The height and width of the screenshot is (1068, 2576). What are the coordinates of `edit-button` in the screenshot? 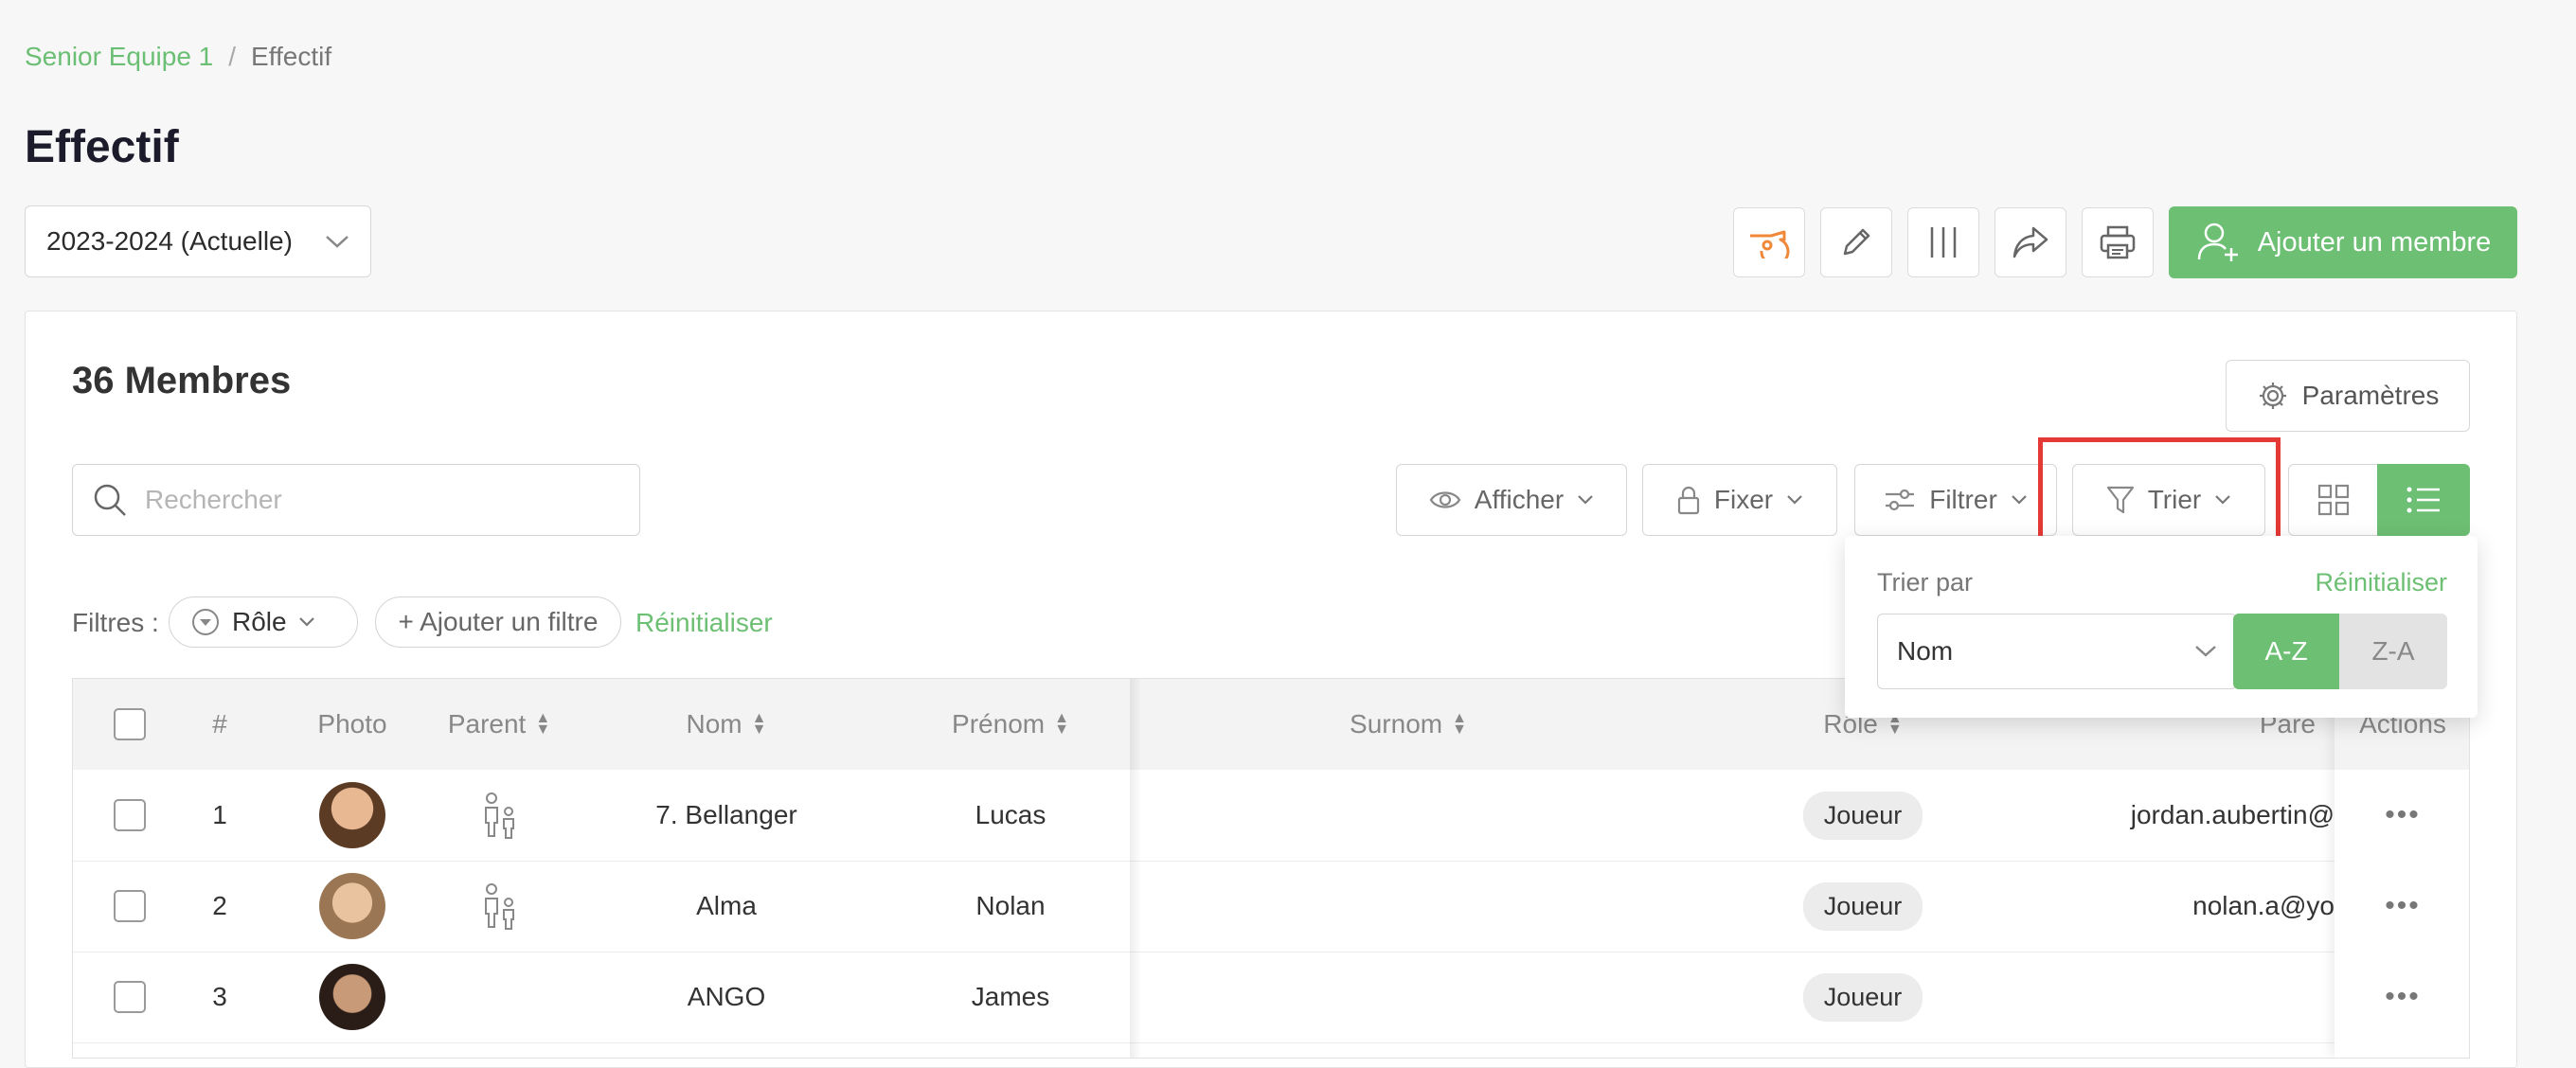 It's located at (1856, 242).